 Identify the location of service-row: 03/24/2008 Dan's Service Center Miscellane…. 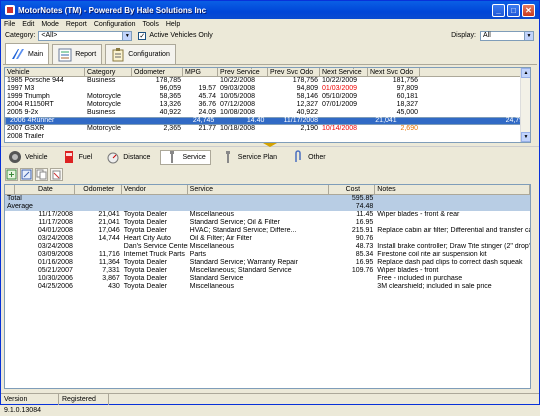
(267, 247).